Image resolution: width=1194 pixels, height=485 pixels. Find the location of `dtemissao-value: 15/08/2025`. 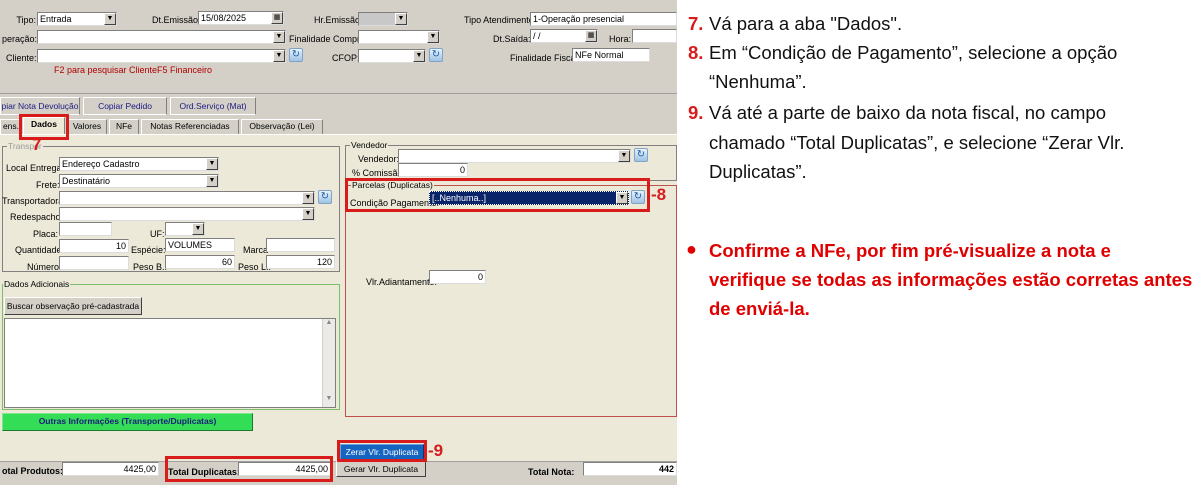

dtemissao-value: 15/08/2025 is located at coordinates (224, 18).